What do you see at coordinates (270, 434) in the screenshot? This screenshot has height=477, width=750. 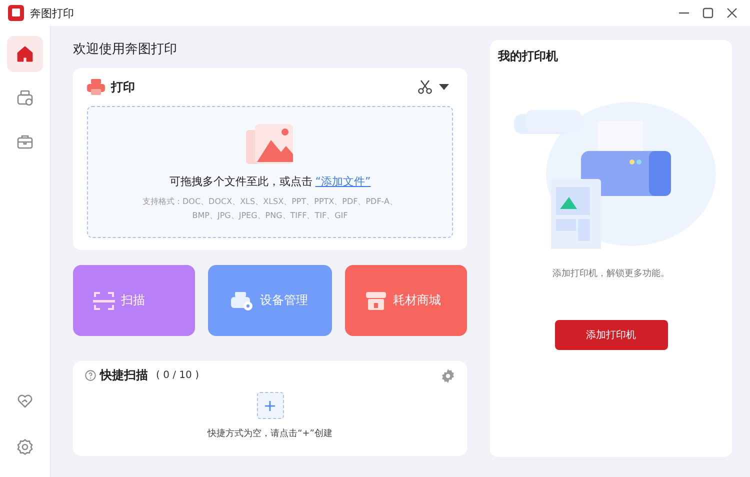 I see `empty-hint: 快捷方式为空，请点击“+”创建` at bounding box center [270, 434].